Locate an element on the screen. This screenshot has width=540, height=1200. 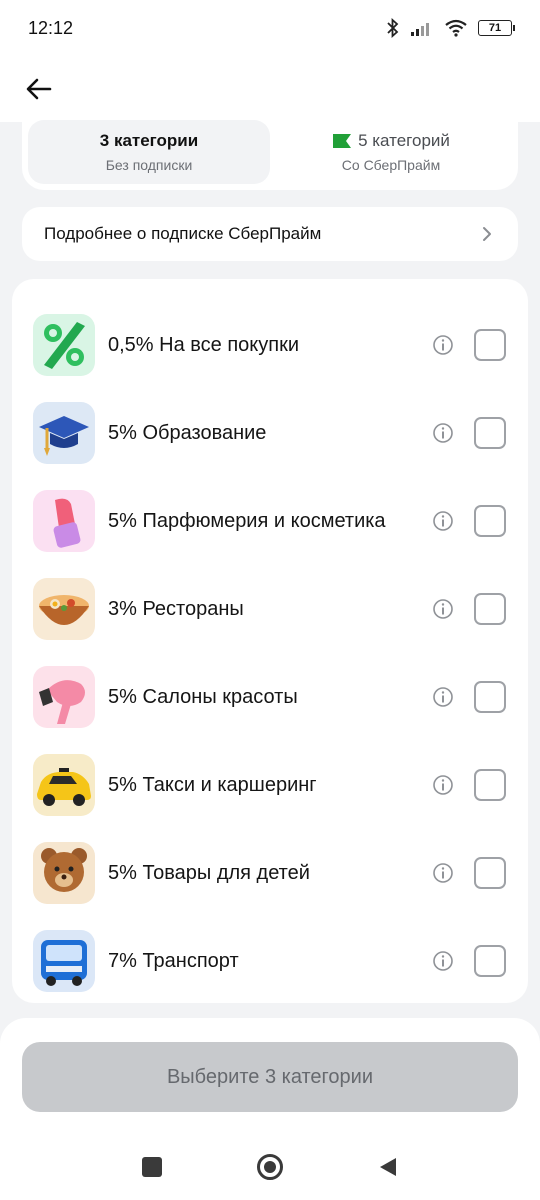
select-categories-button: Выберите 3 категории is located at coordinates (270, 1077).